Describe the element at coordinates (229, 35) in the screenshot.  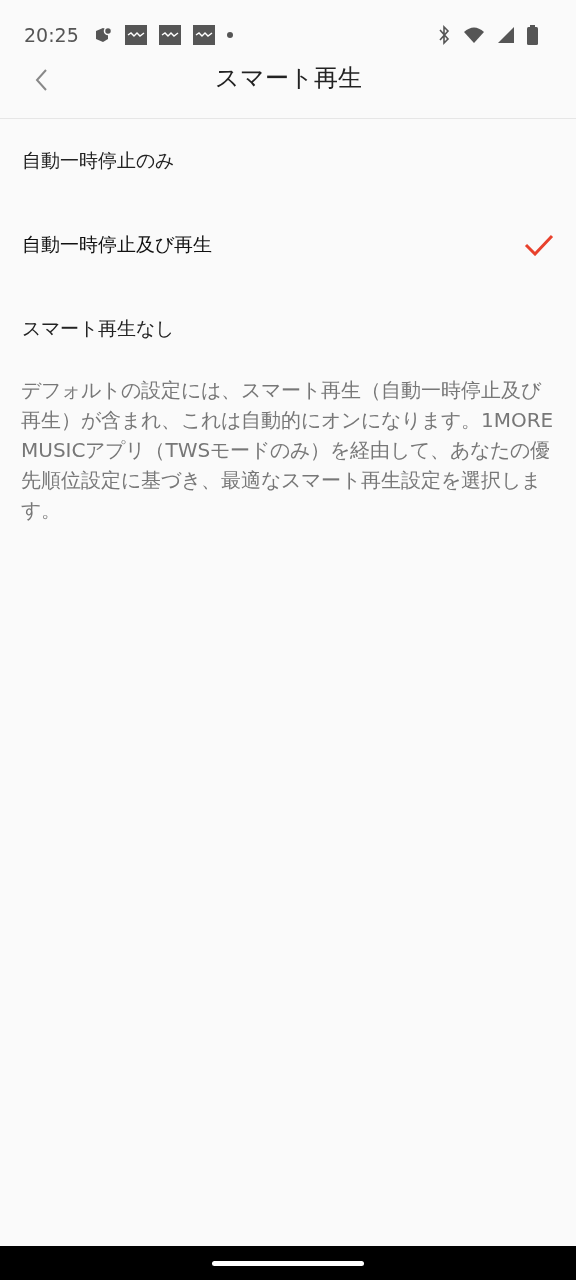
I see `dot-icon` at that location.